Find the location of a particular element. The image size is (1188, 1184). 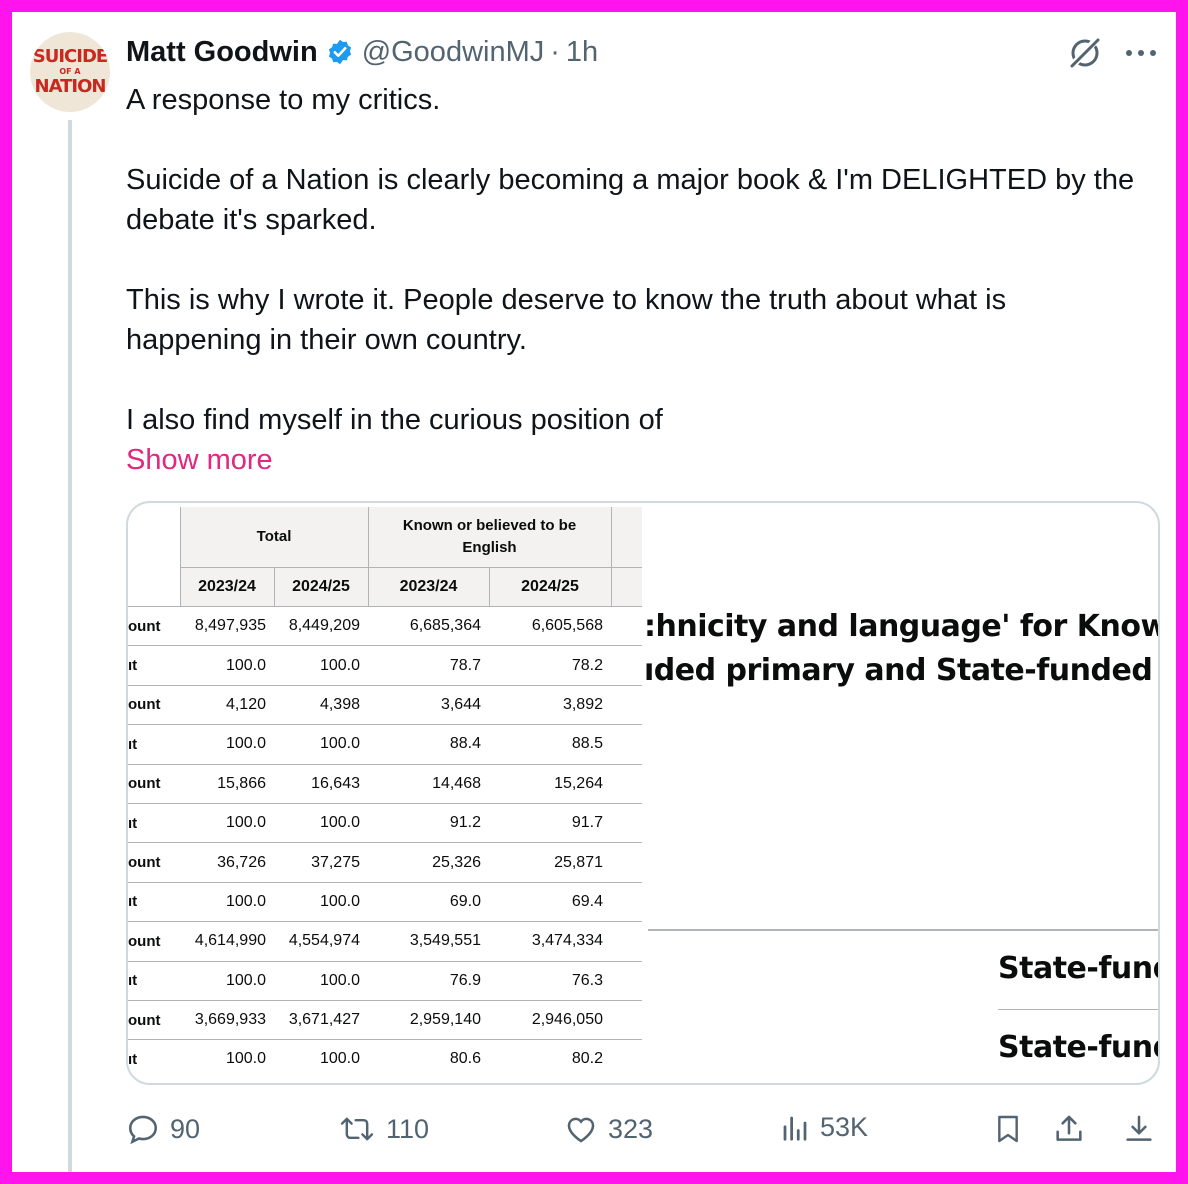

table-cell: 69.4 is located at coordinates (550, 901).